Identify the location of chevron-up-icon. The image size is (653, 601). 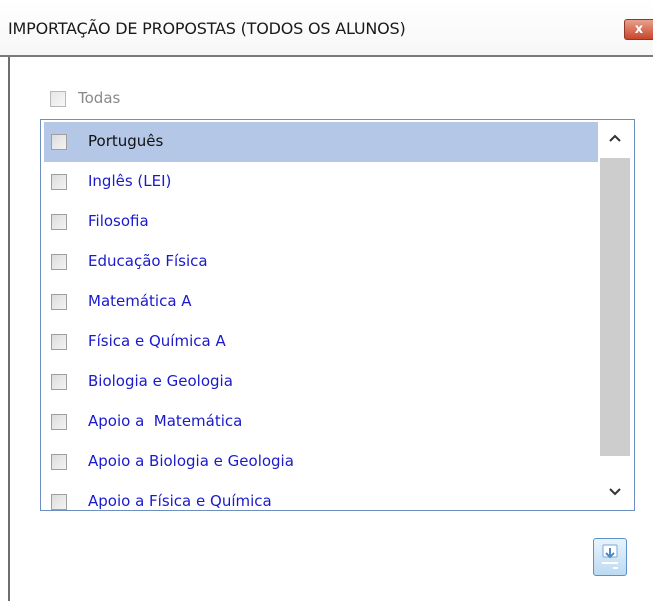
(615, 138).